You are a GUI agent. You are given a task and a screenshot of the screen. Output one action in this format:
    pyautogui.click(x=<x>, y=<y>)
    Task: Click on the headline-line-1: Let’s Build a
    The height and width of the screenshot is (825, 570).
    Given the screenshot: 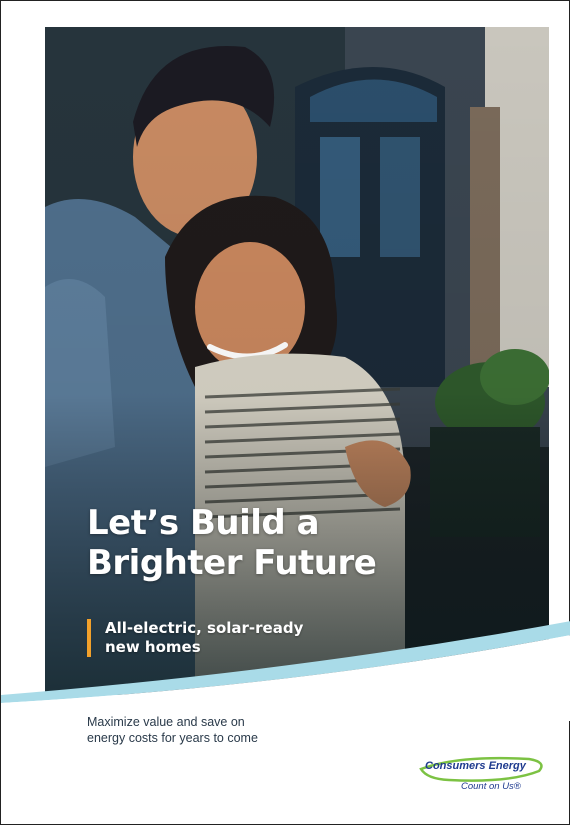 What is the action you would take?
    pyautogui.click(x=203, y=523)
    